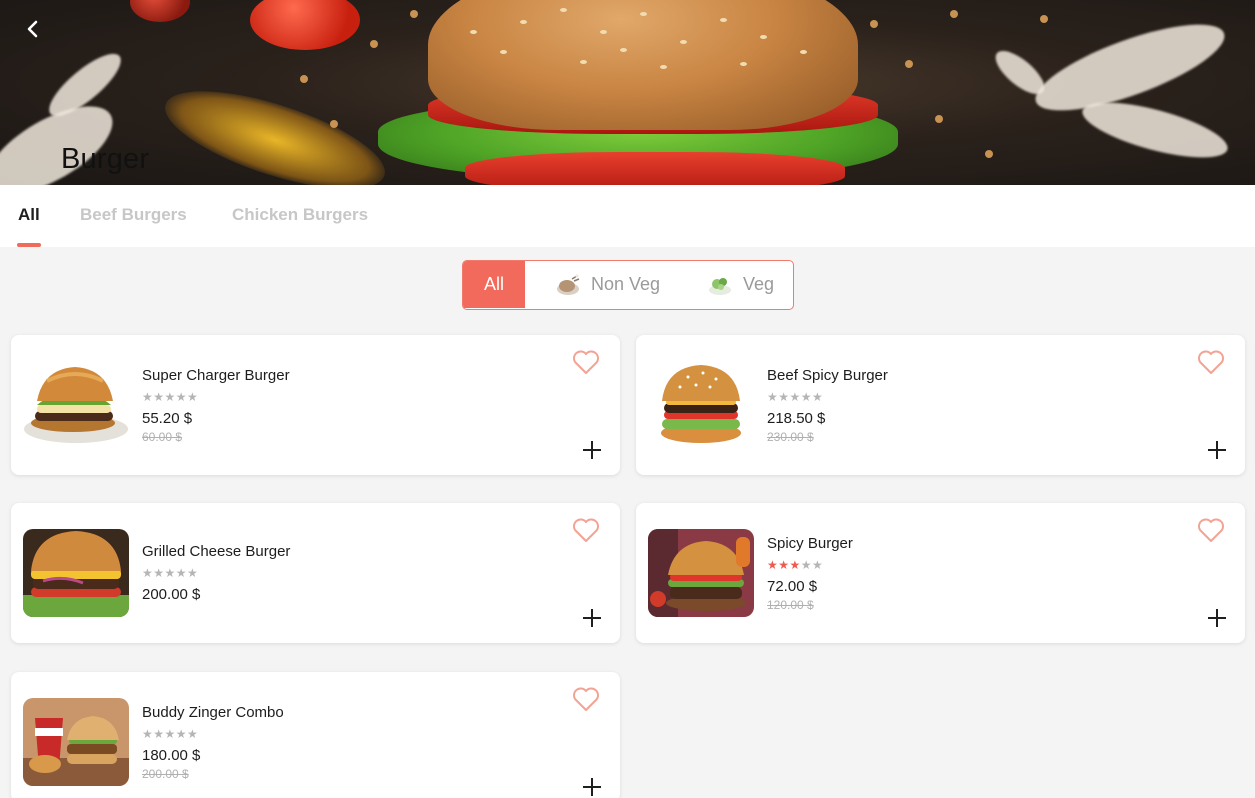 The width and height of the screenshot is (1255, 798). Describe the element at coordinates (167, 418) in the screenshot. I see `product-price: 55.20 $` at that location.